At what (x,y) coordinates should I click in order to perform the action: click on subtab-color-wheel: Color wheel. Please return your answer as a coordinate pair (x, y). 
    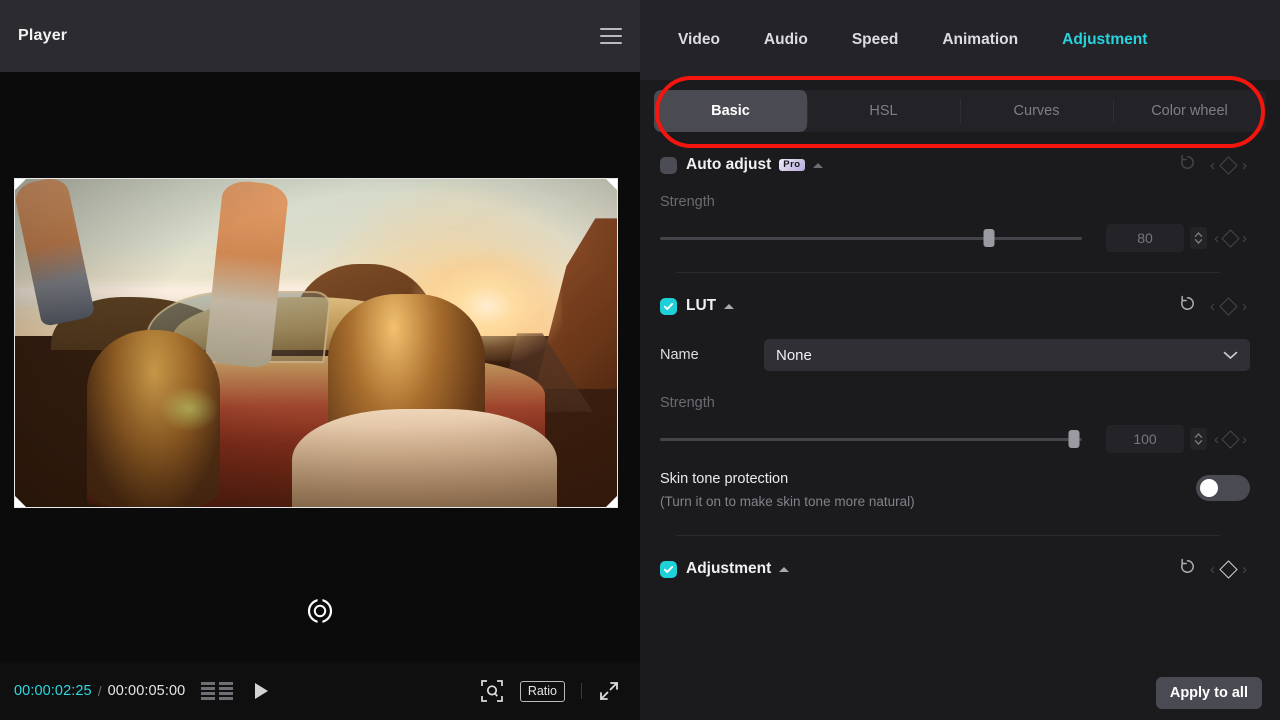
    Looking at the image, I should click on (1189, 111).